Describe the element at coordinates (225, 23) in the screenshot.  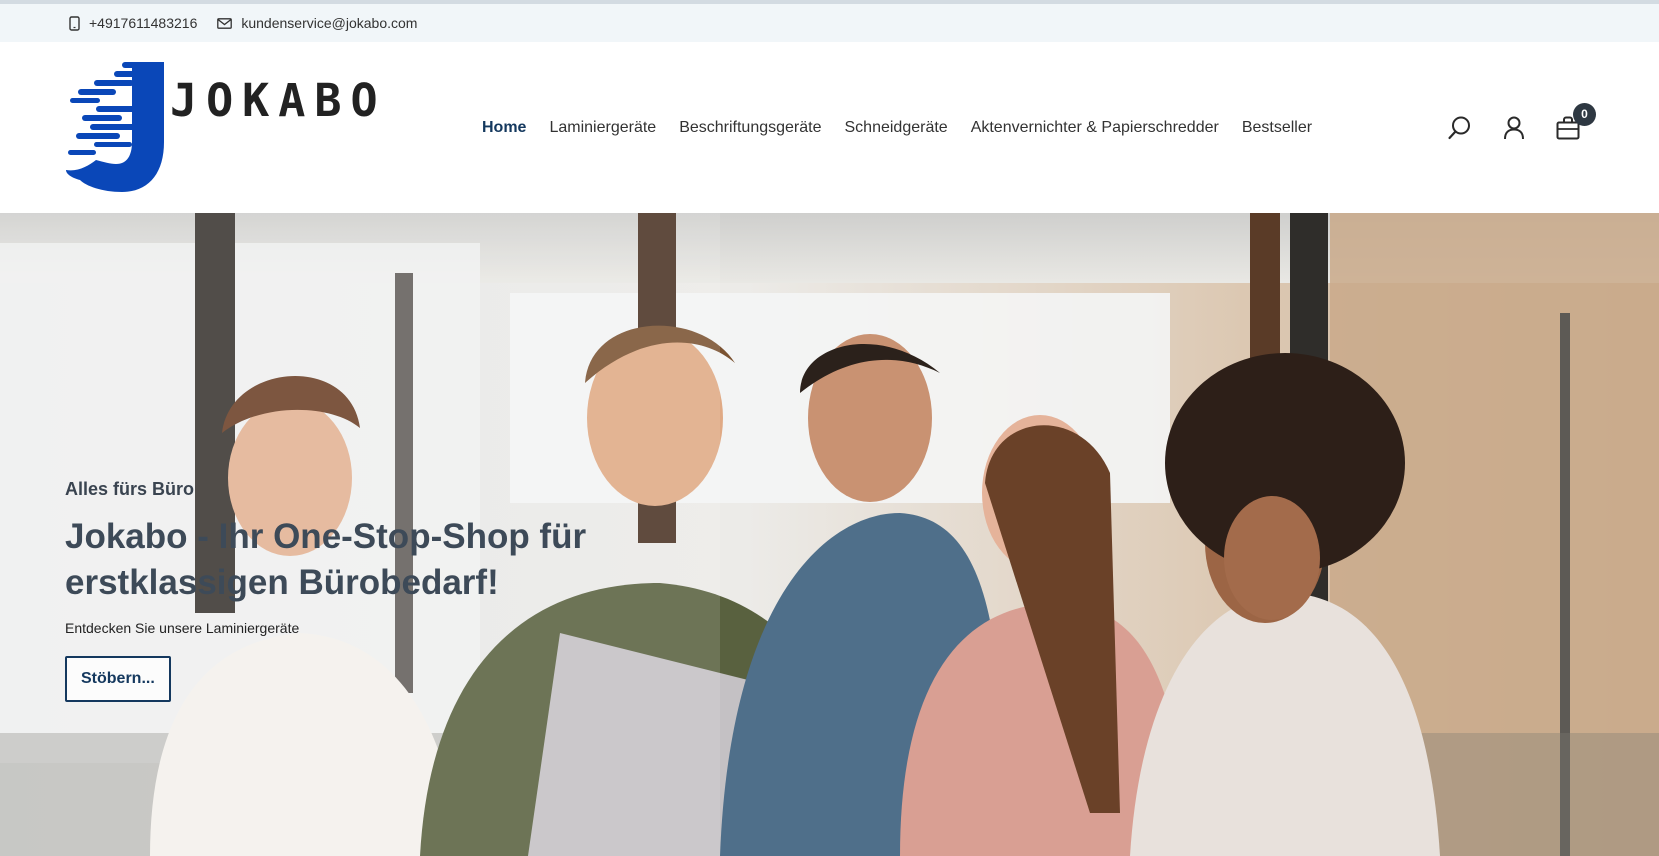
I see `mail-icon` at that location.